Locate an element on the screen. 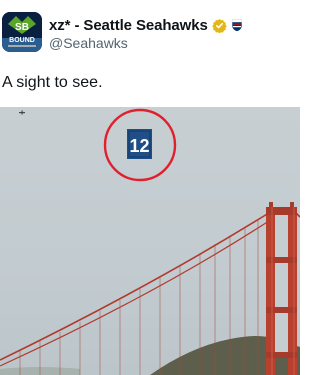 The image size is (320, 375). gold-verified-icon is located at coordinates (219, 25).